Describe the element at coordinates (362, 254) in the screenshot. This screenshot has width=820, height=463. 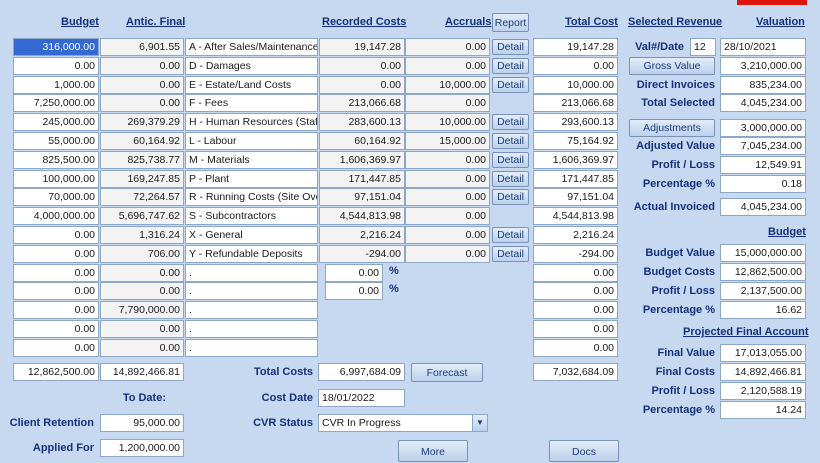
I see `recorded-cost-cell: -294.00` at that location.